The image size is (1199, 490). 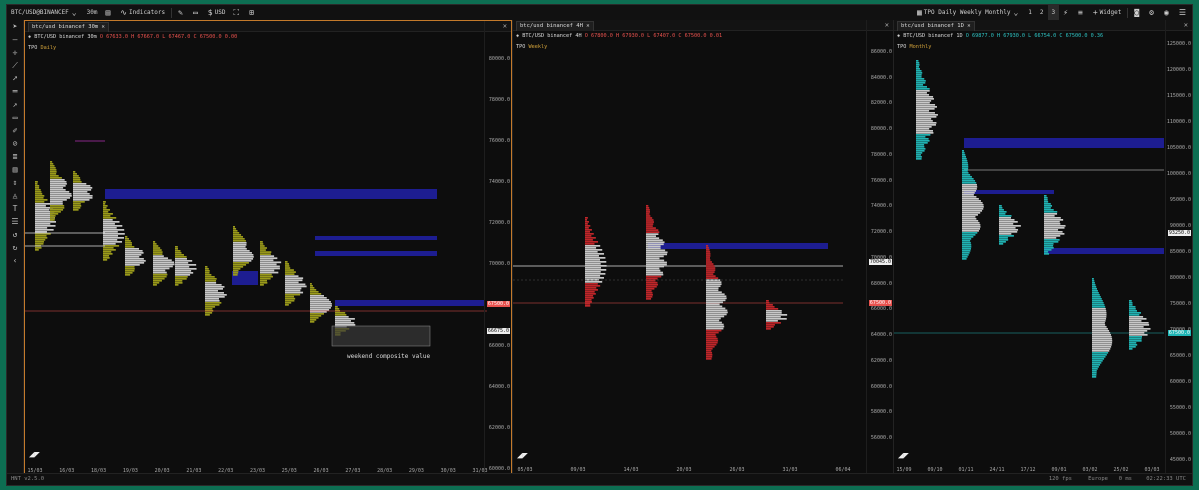 What do you see at coordinates (15, 91) in the screenshot?
I see `parallel-channel-tool: ═` at bounding box center [15, 91].